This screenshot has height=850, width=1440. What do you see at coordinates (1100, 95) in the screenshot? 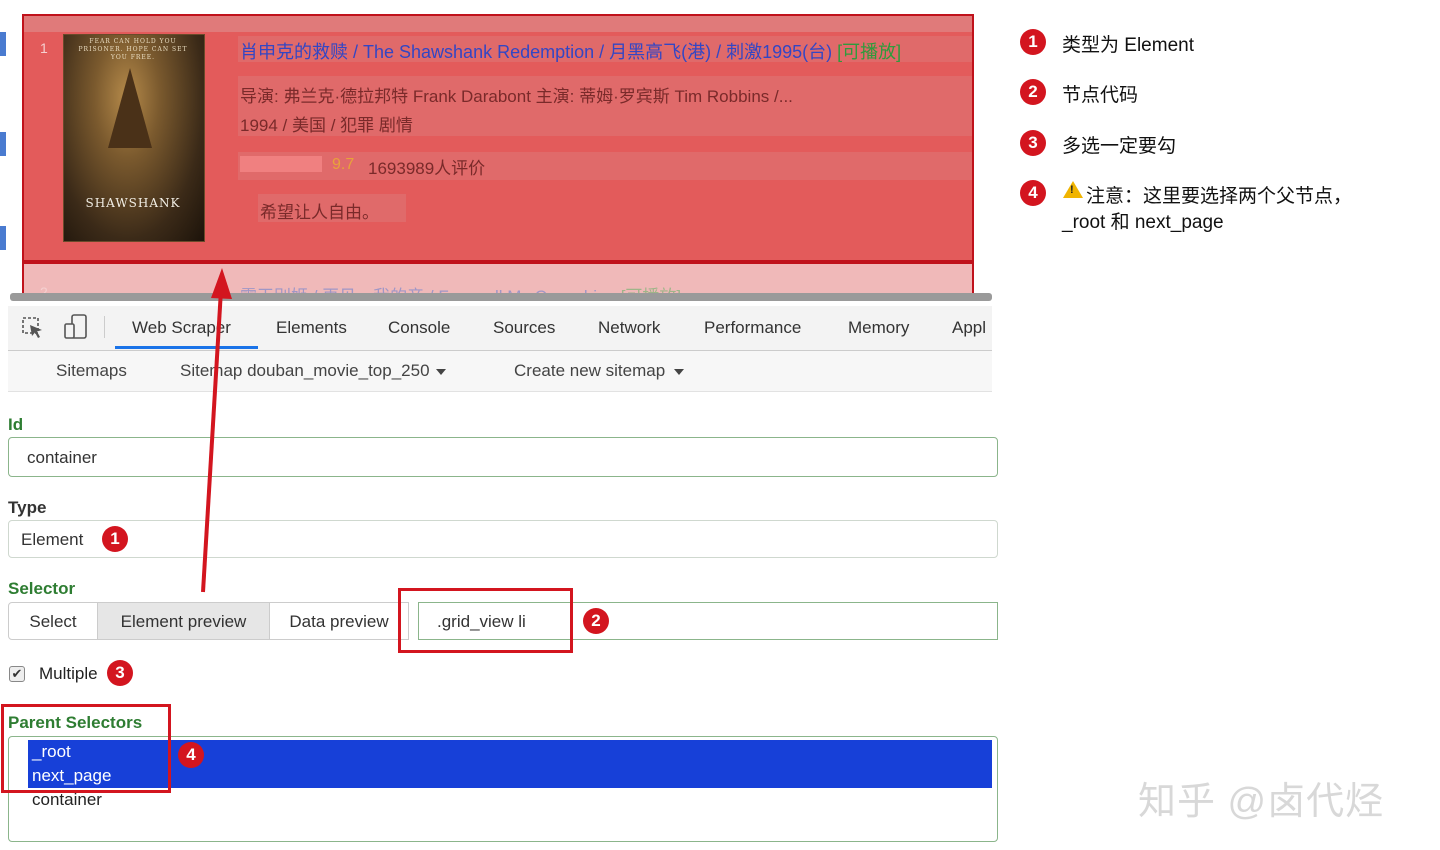
I see `note-2: 节点代码` at bounding box center [1100, 95].